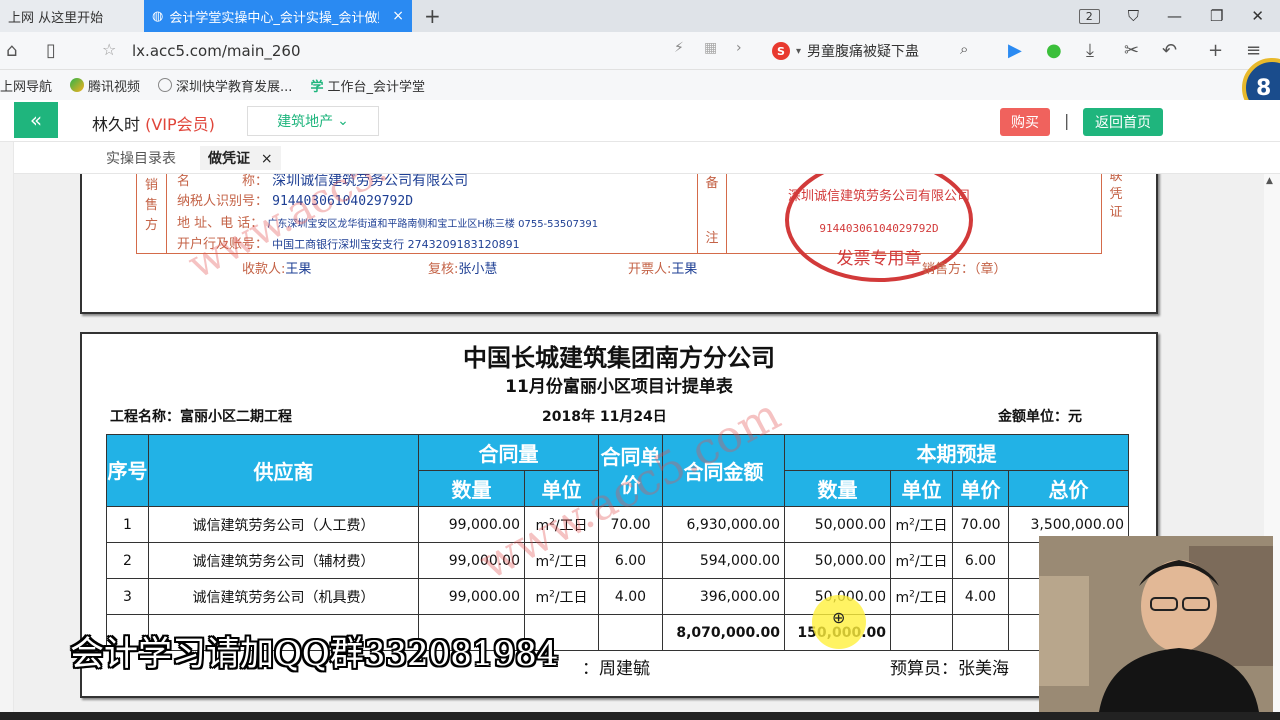  I want to click on url-field: lx.acc5.com/main_260, so click(216, 51).